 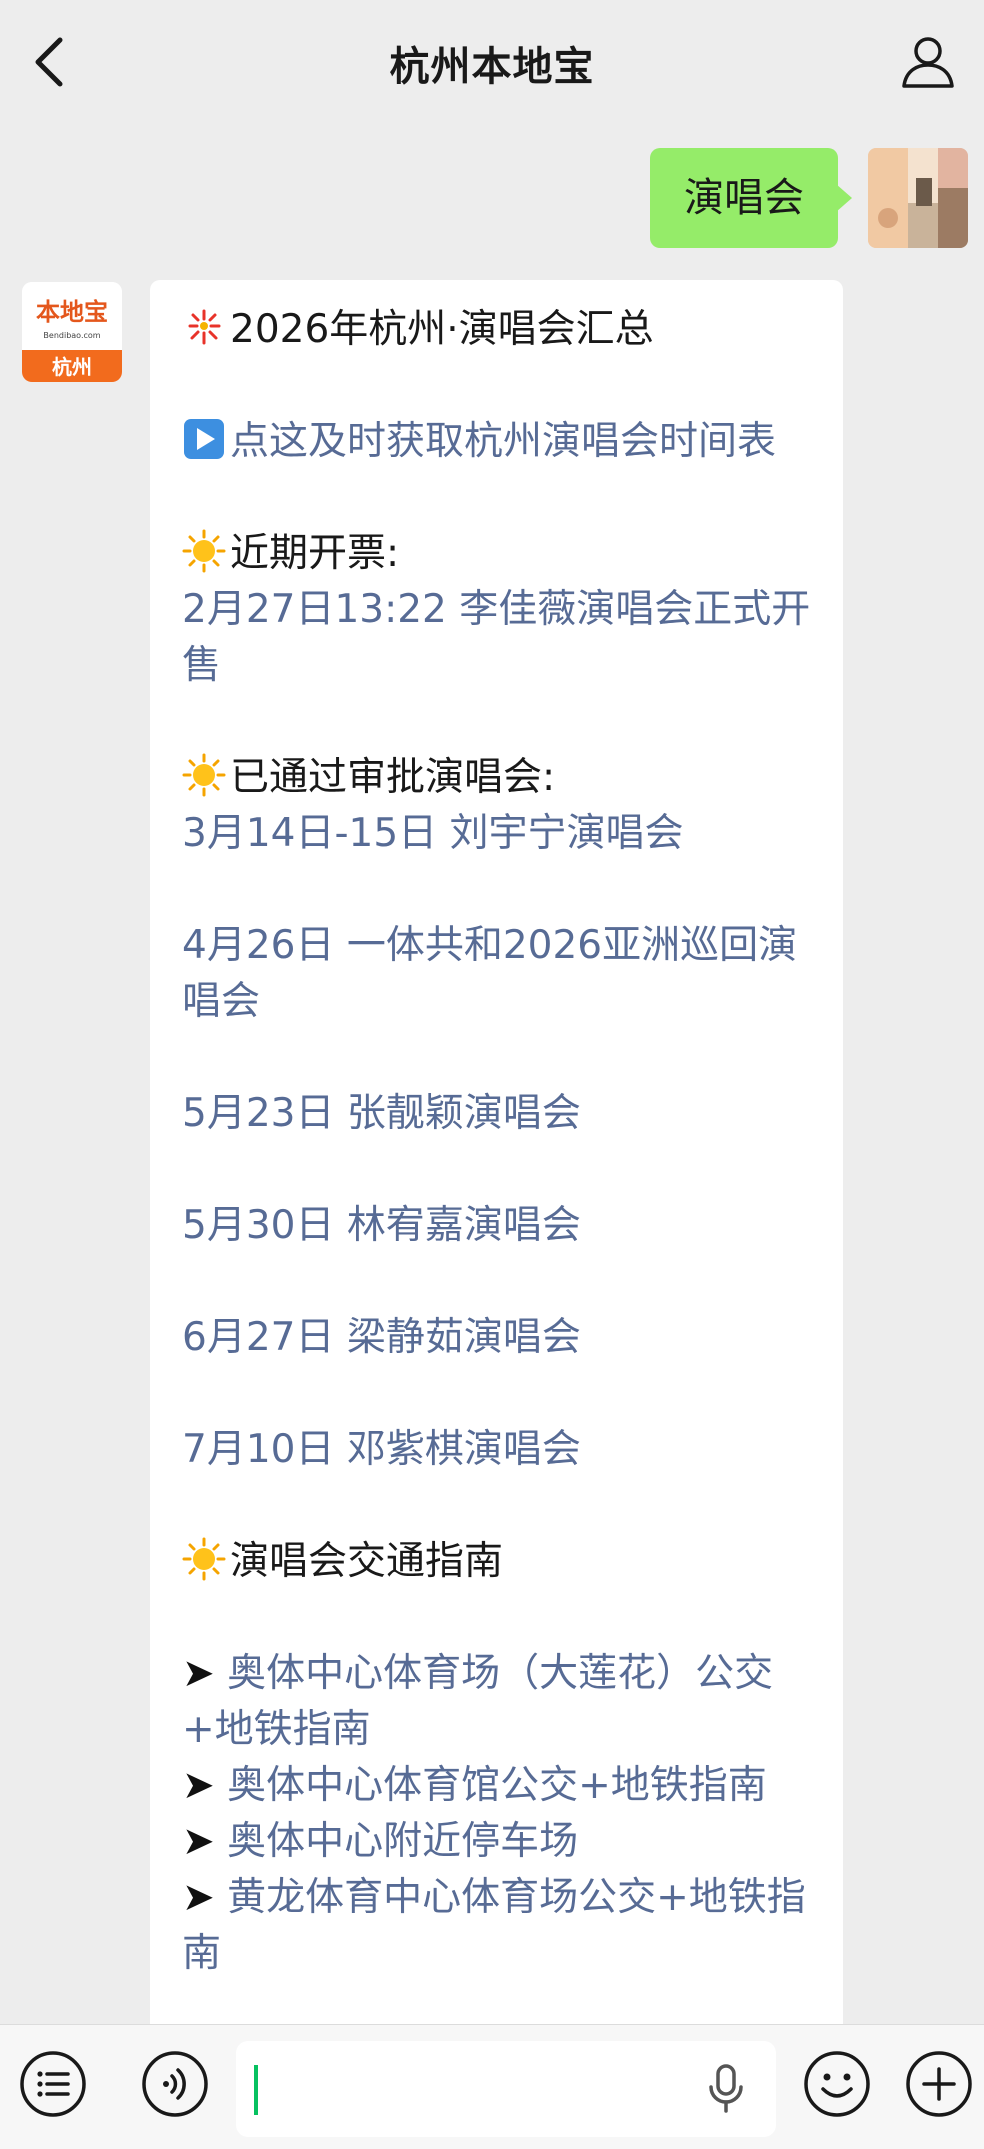 I want to click on timetable-link: 点这及时获取杭州演唱会时间表, so click(x=503, y=441).